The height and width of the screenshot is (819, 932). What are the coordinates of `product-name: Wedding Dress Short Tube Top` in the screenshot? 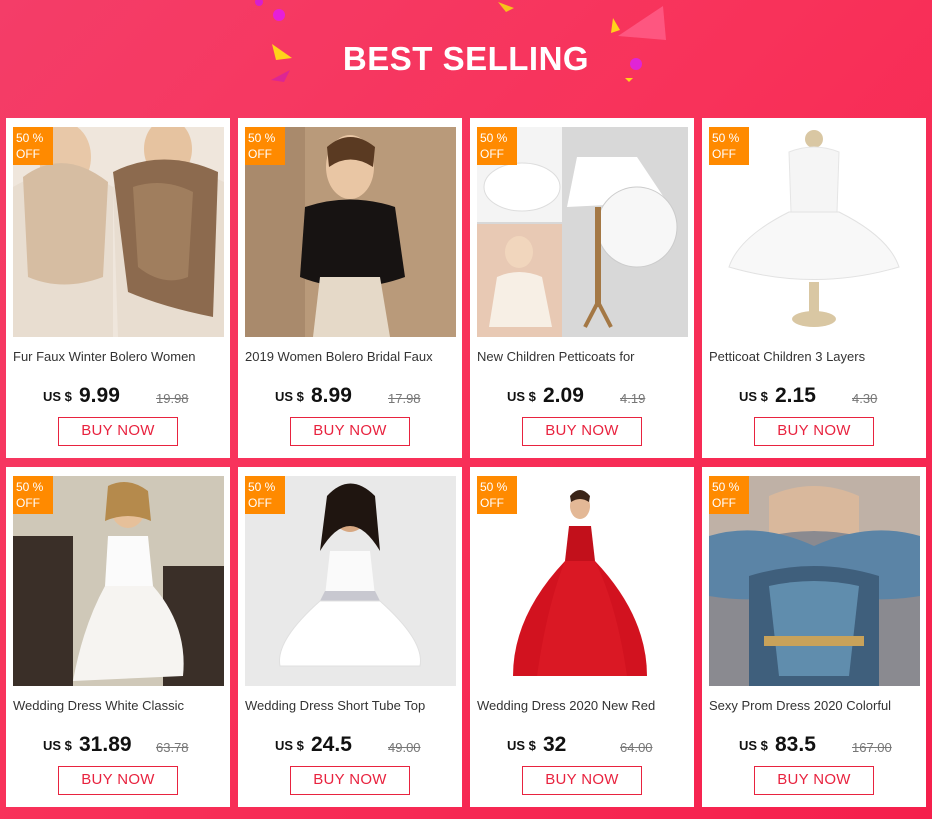 It's located at (352, 708).